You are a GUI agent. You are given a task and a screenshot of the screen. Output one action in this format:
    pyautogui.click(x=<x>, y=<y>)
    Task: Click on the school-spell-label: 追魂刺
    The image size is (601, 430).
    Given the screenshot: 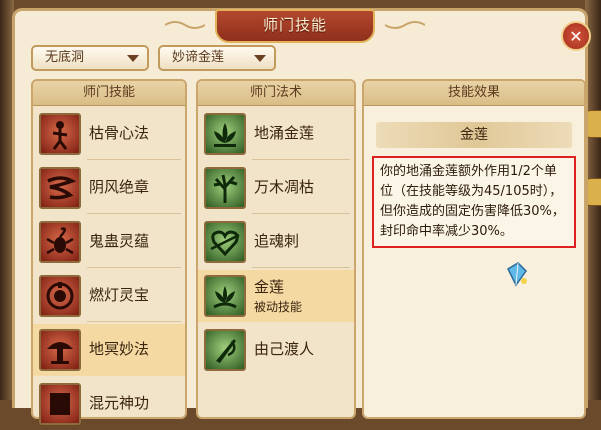 What is the action you would take?
    pyautogui.click(x=277, y=241)
    